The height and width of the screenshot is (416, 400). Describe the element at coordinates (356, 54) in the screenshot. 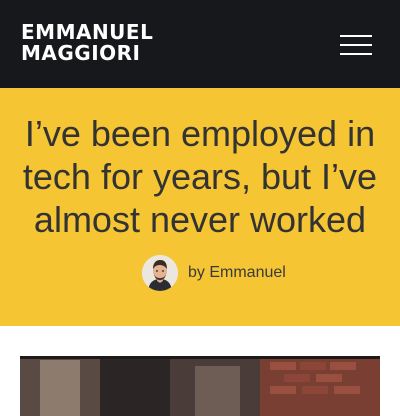

I see `menu-bar-bottom` at that location.